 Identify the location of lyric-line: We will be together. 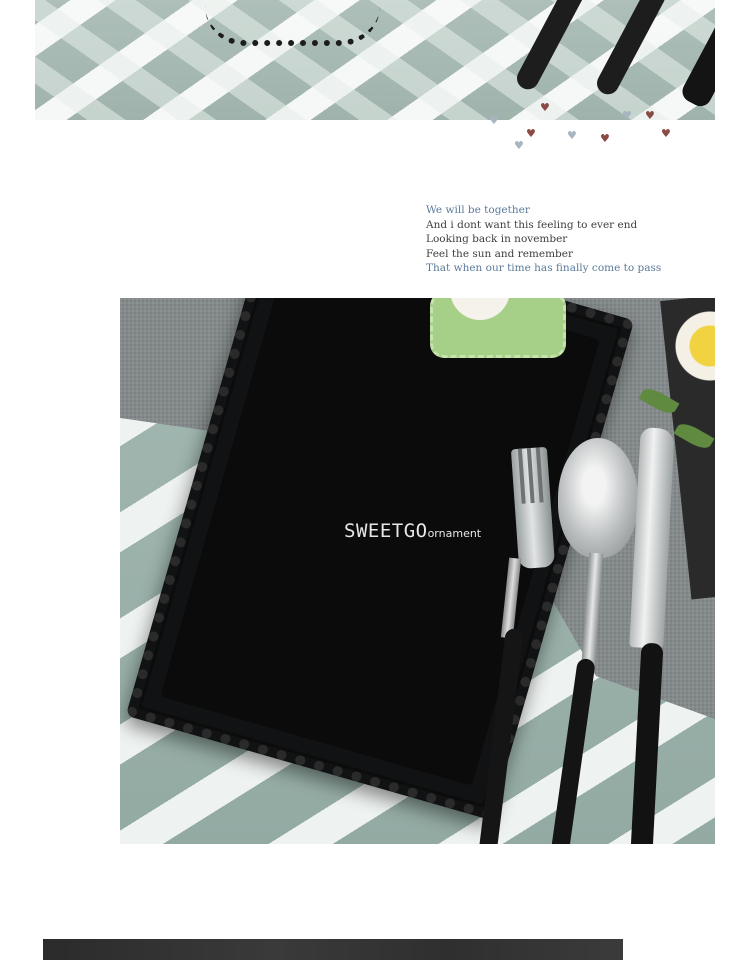
(478, 210).